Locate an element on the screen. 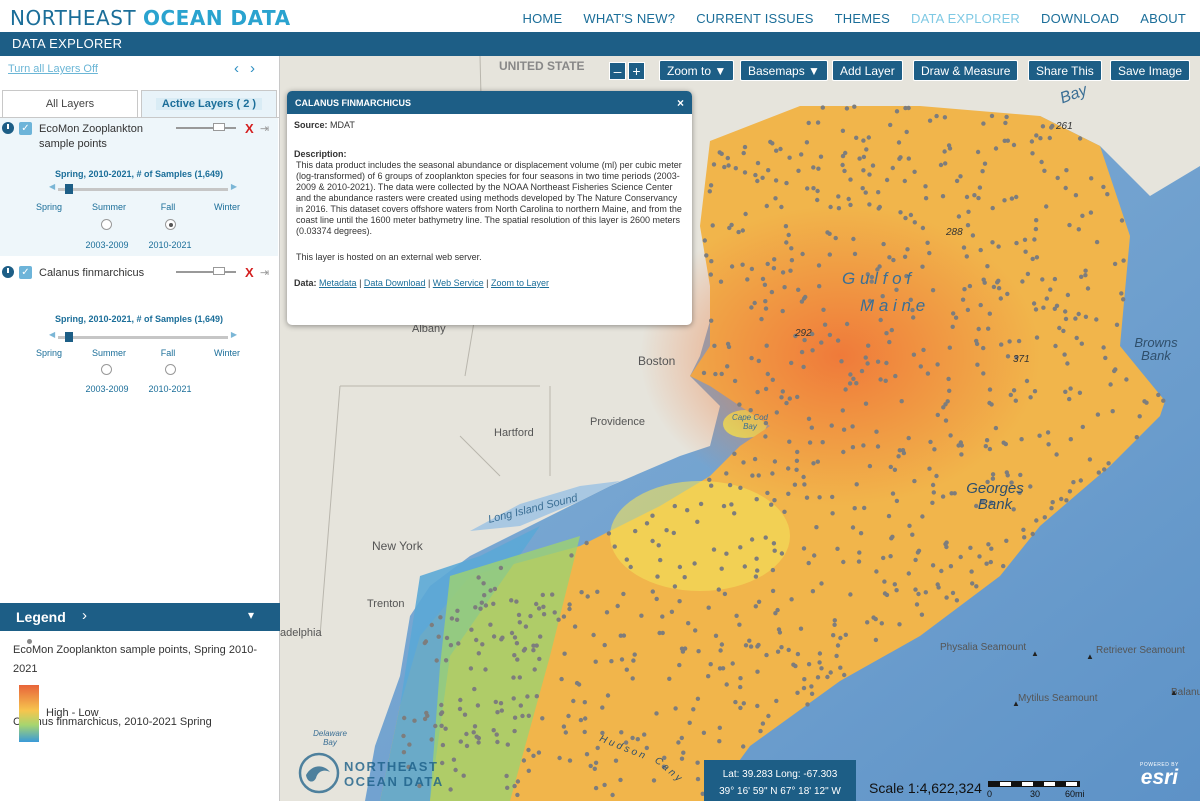  zoom-to-layer-link: Zoom to Layer is located at coordinates (520, 283).